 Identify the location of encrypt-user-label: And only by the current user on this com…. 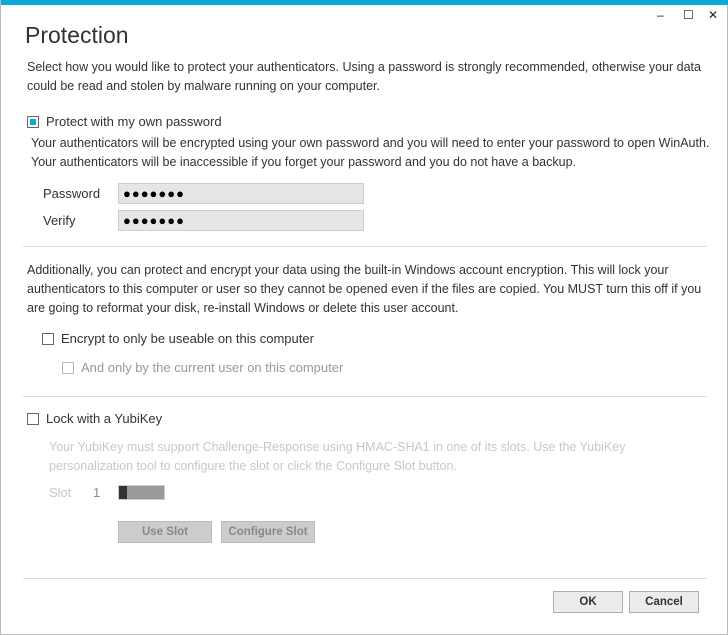
(212, 367).